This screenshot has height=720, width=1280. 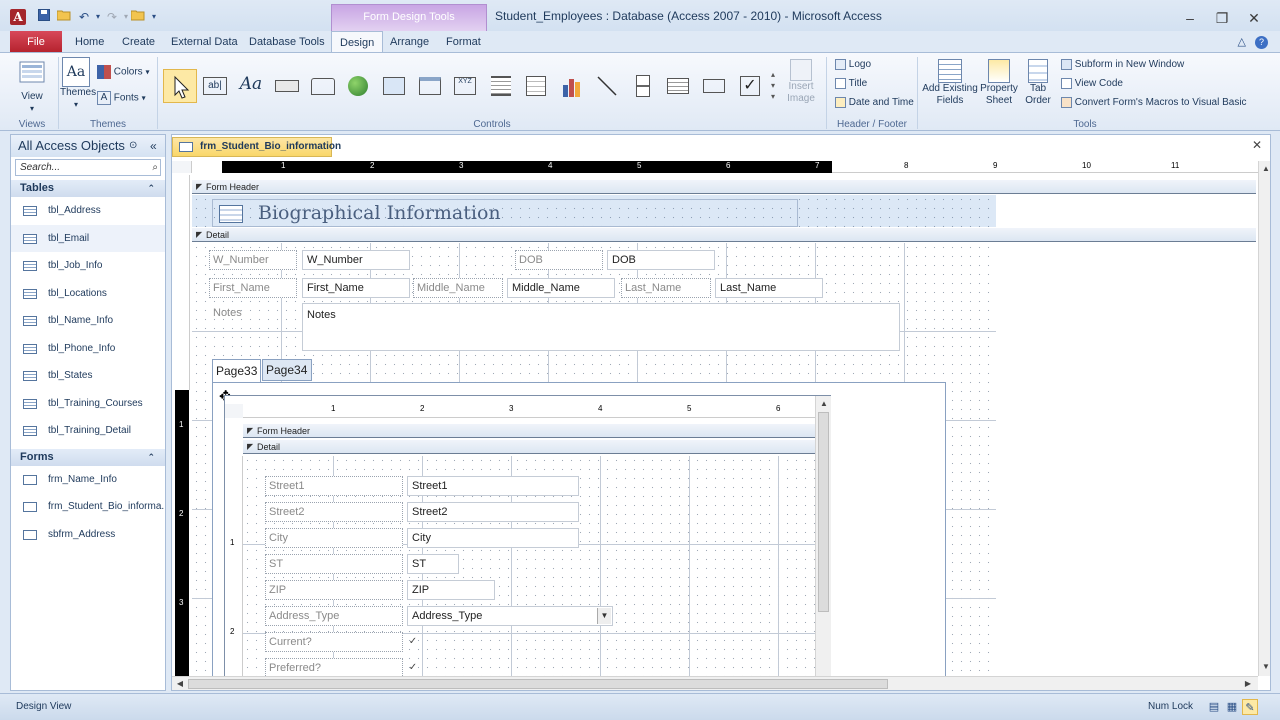 What do you see at coordinates (572, 86) in the screenshot?
I see `chart-control-button` at bounding box center [572, 86].